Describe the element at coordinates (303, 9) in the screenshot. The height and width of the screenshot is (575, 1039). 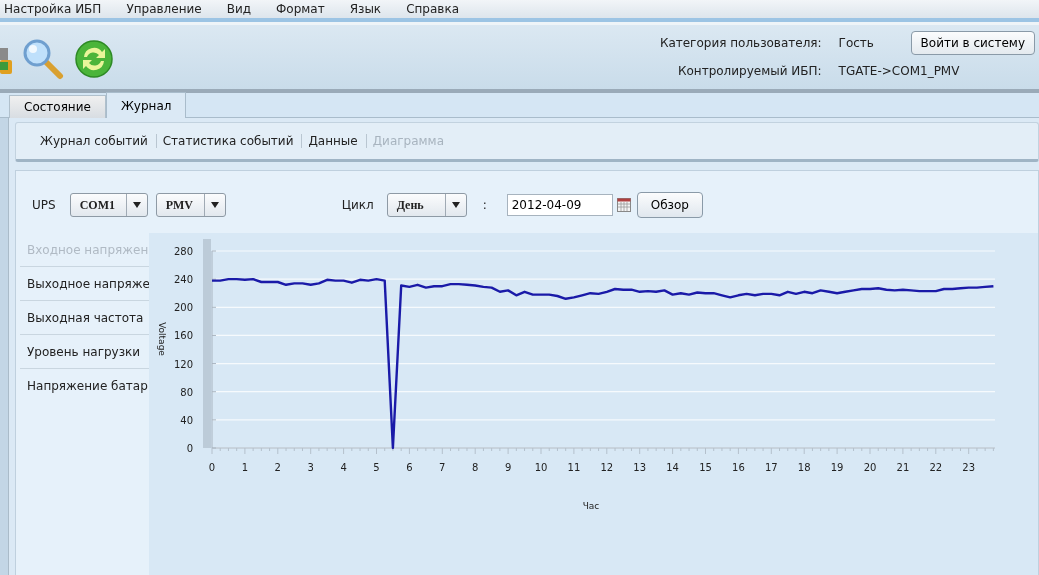
I see `menu-item: Формат` at that location.